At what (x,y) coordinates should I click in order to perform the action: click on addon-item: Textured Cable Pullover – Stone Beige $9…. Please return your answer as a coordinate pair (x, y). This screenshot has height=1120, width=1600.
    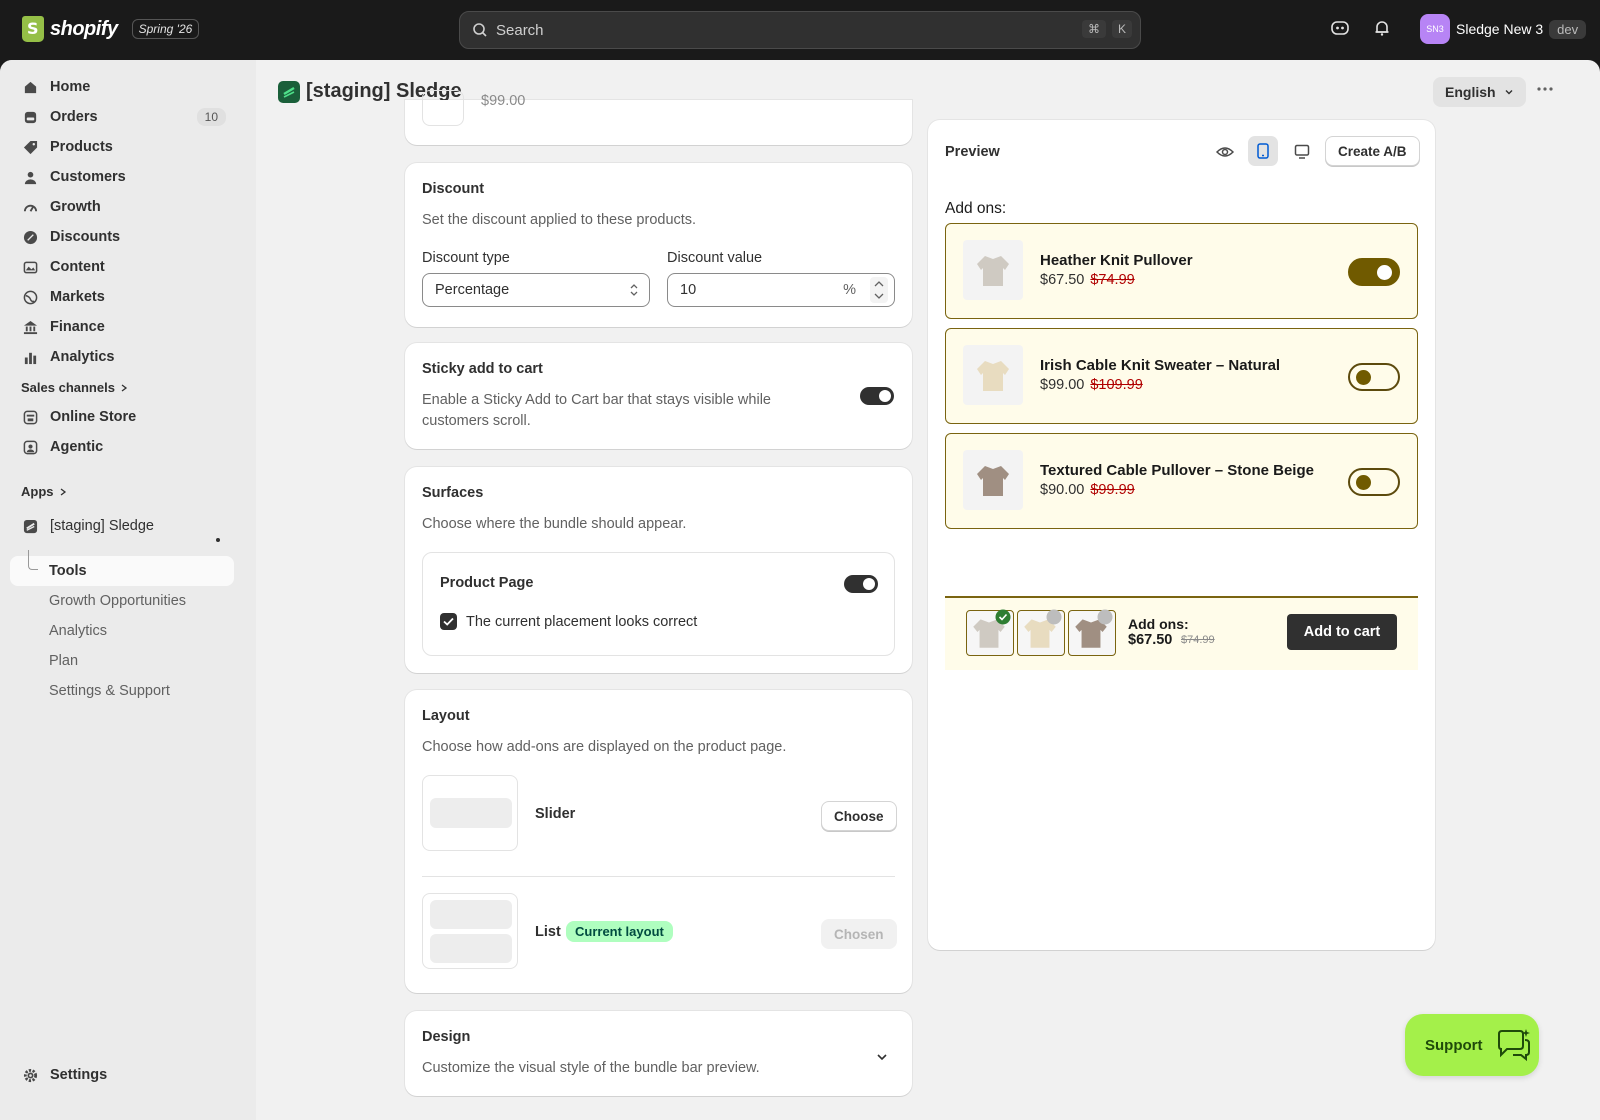
    Looking at the image, I should click on (1181, 481).